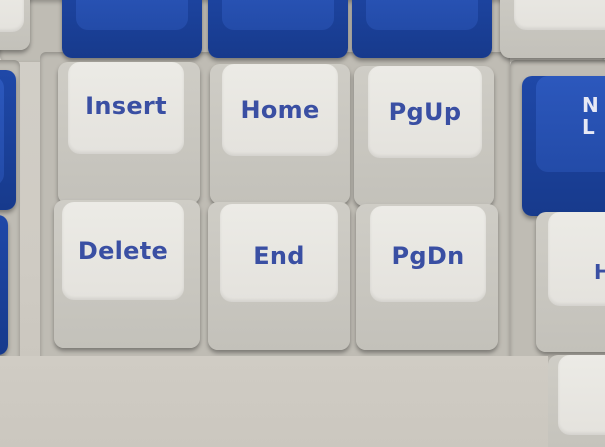 The height and width of the screenshot is (447, 605). I want to click on key-pgup: PgUp, so click(424, 136).